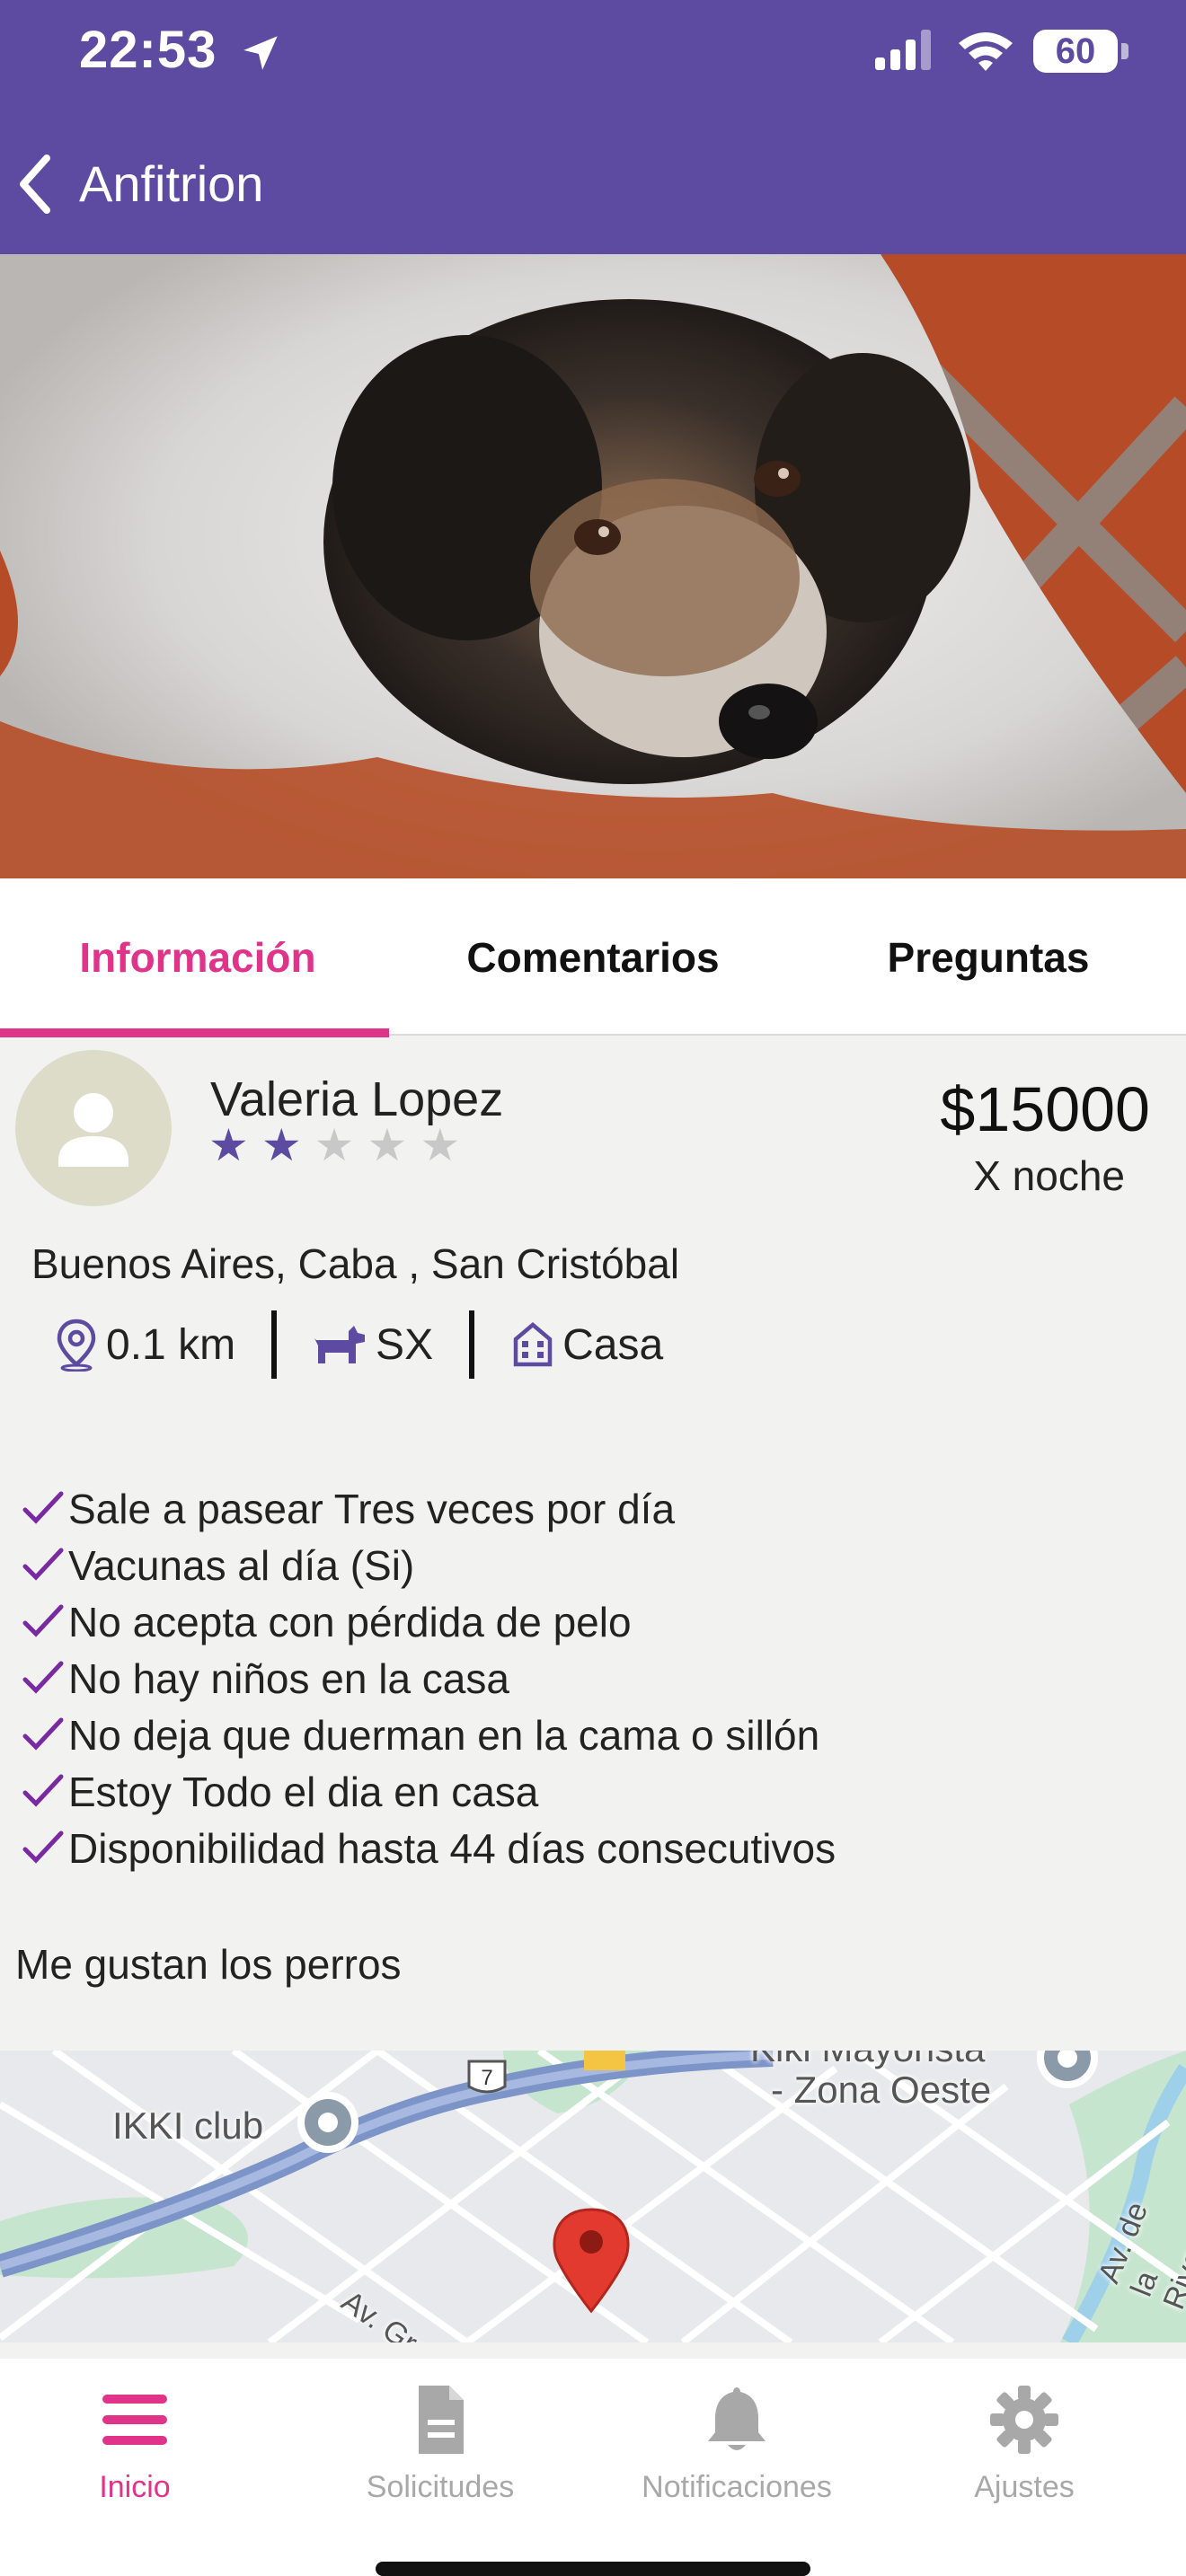  Describe the element at coordinates (350, 1621) in the screenshot. I see `feature-text: No acepta con pérdida de pelo` at that location.